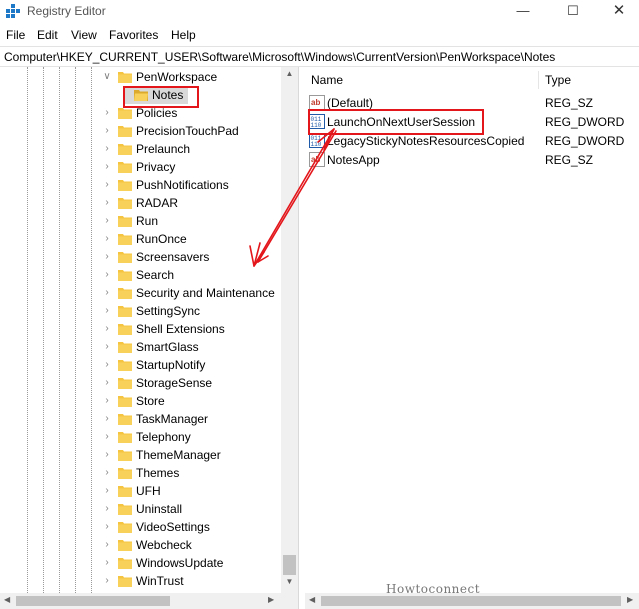  I want to click on menu-help: Help, so click(183, 35).